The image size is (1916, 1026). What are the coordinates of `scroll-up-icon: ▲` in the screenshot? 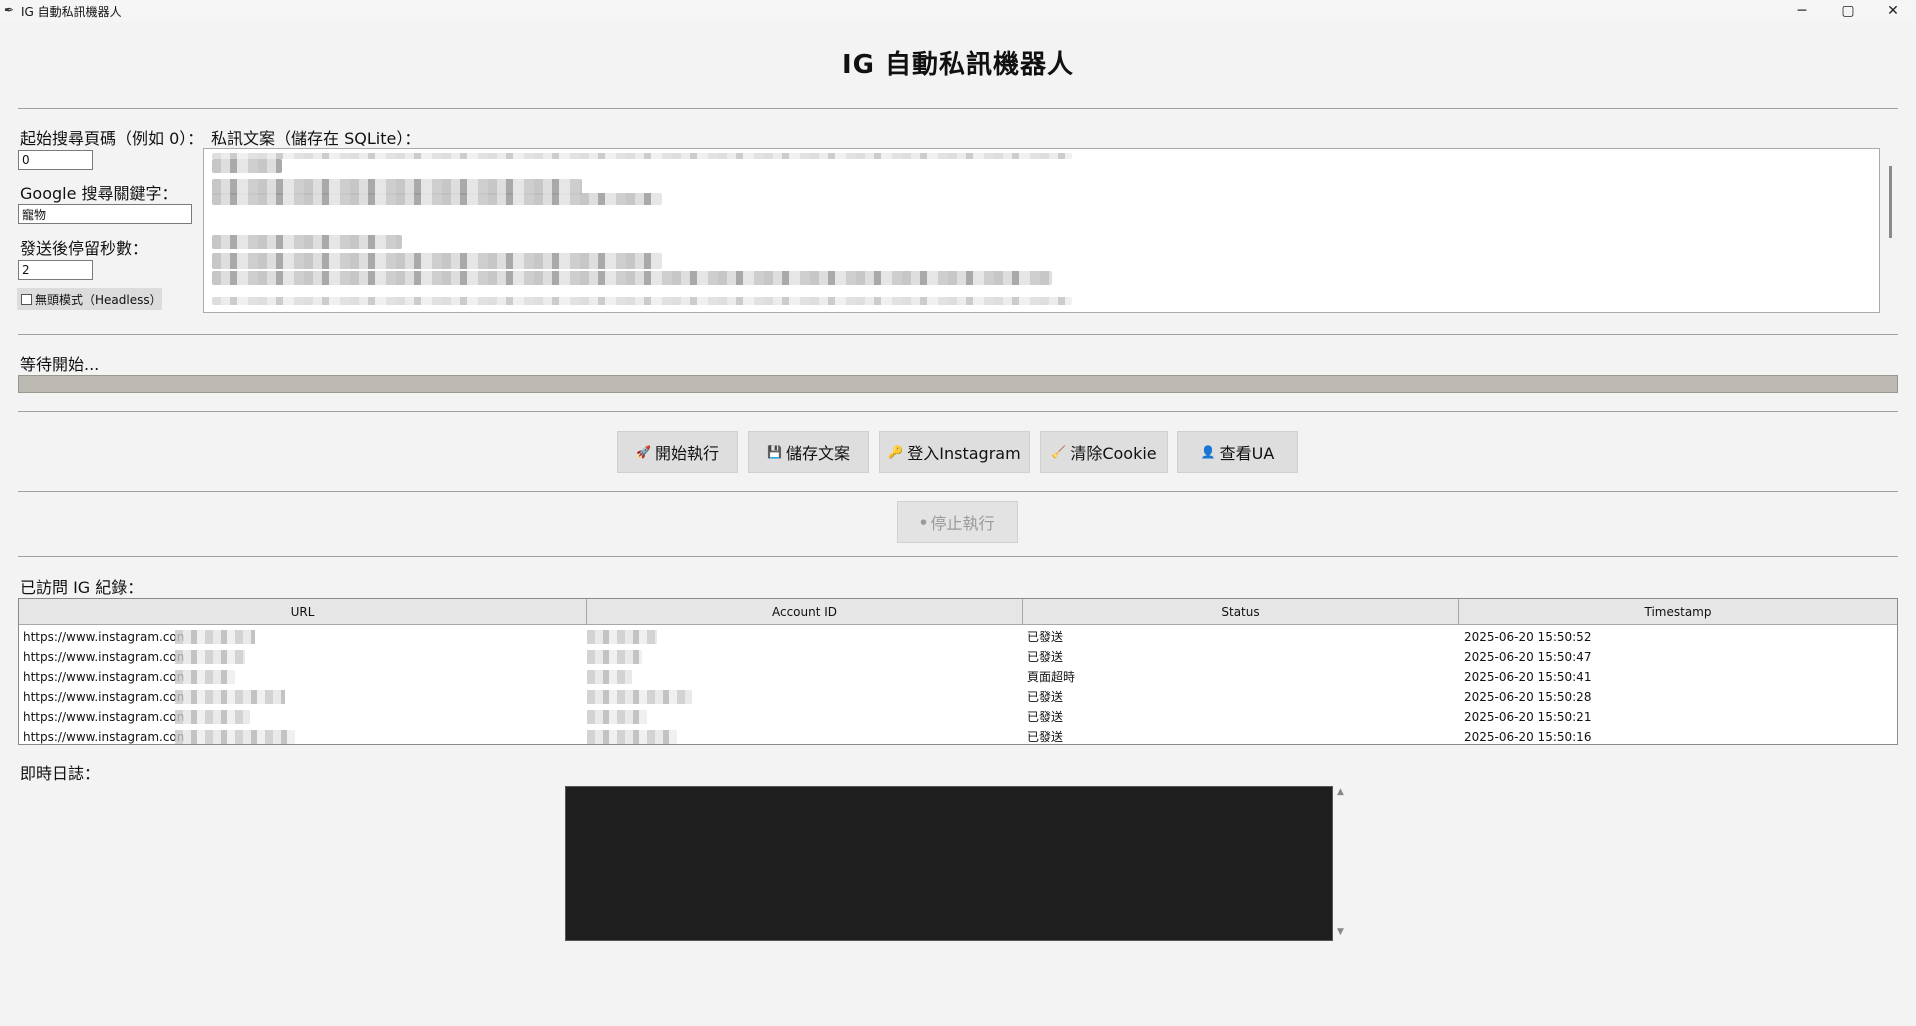 It's located at (1340, 792).